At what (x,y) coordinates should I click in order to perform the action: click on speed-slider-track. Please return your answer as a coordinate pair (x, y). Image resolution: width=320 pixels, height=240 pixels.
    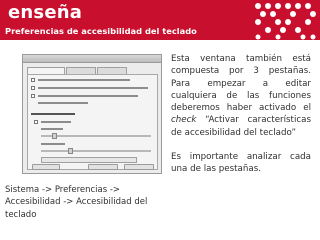
    Looking at the image, I should click on (96, 151).